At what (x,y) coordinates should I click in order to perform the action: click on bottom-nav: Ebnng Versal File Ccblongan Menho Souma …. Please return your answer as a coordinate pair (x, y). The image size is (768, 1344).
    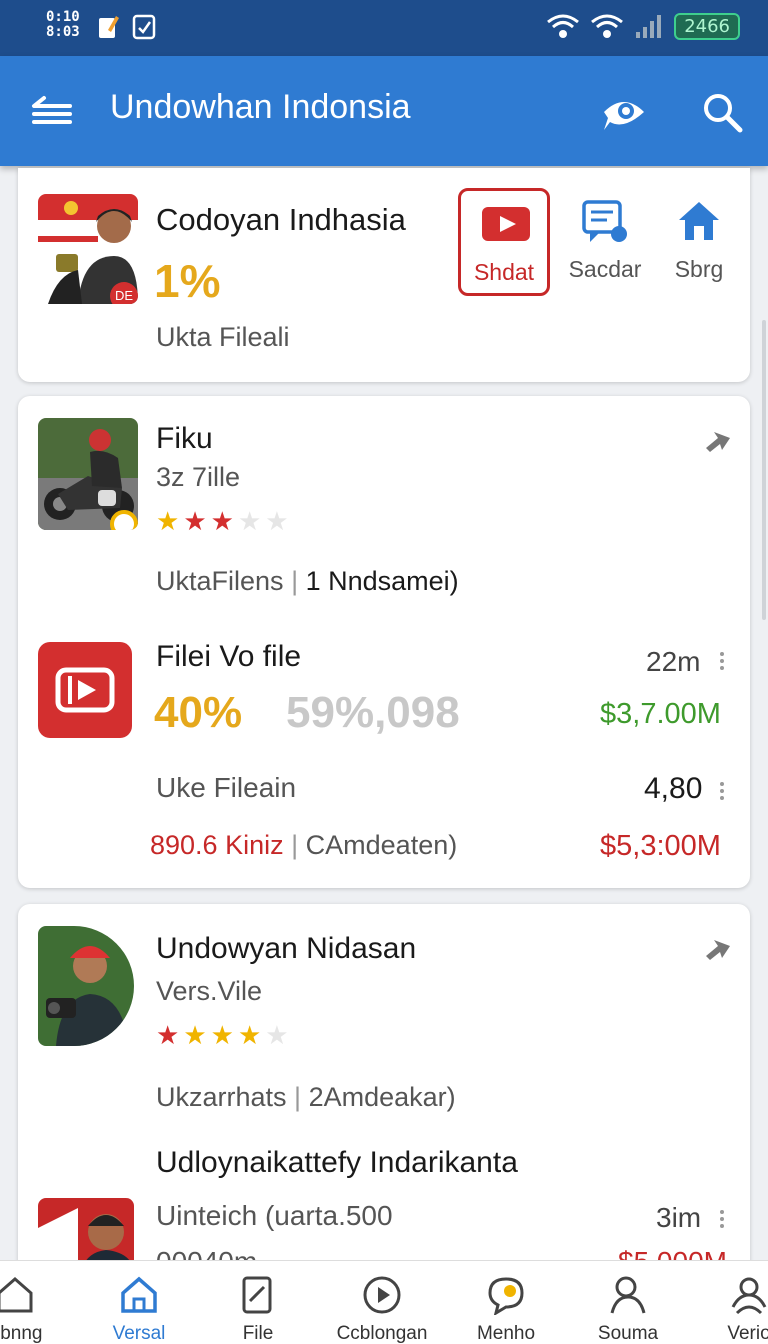
    Looking at the image, I should click on (384, 1302).